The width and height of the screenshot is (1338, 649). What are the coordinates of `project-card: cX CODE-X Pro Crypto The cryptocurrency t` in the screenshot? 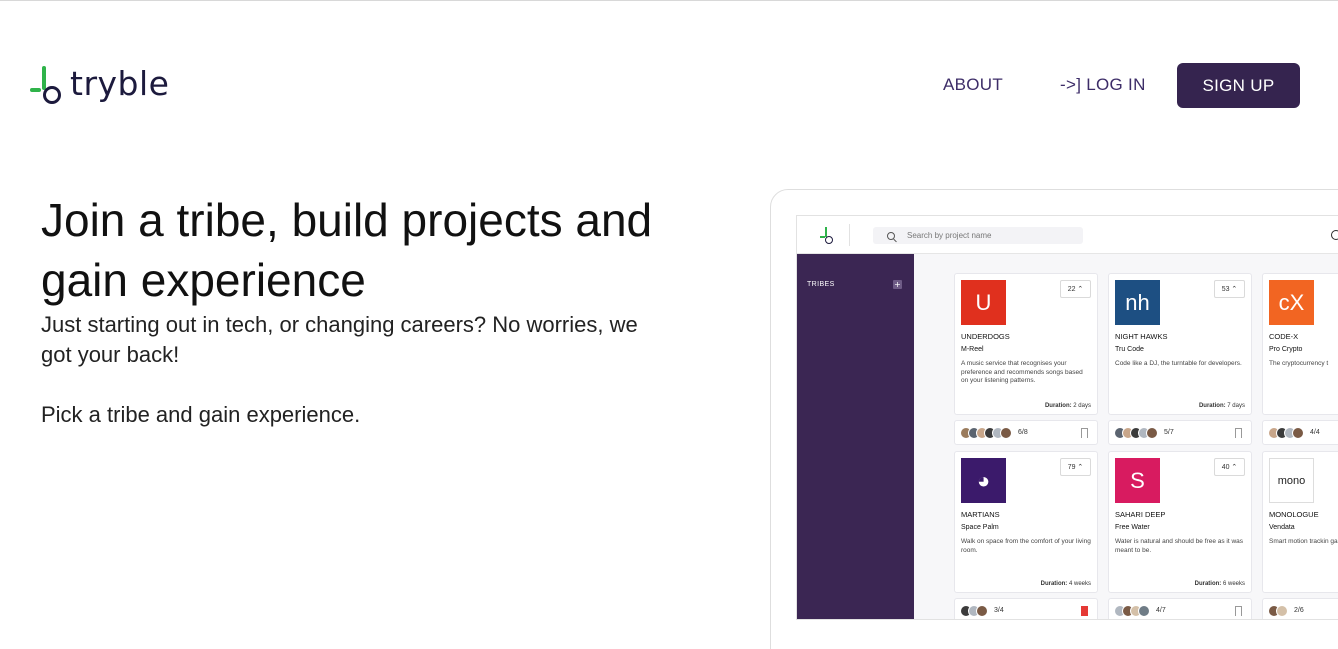 It's located at (1300, 344).